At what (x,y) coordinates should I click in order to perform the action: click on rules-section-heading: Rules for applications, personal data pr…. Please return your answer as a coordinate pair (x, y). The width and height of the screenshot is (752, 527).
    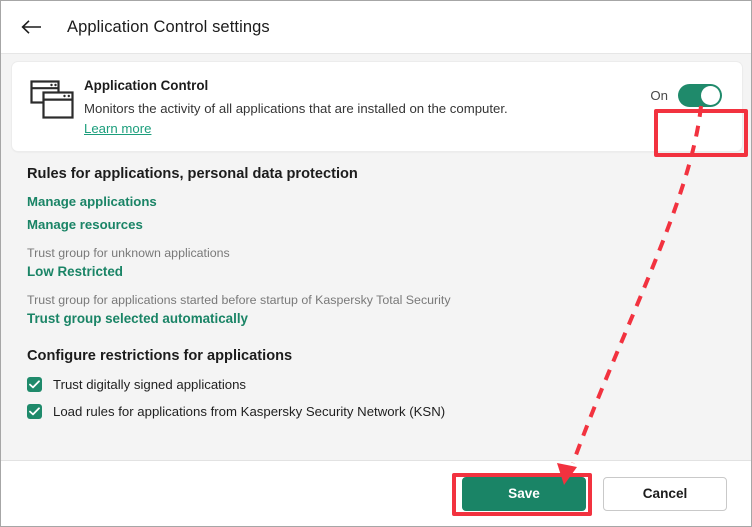
    Looking at the image, I should click on (192, 174).